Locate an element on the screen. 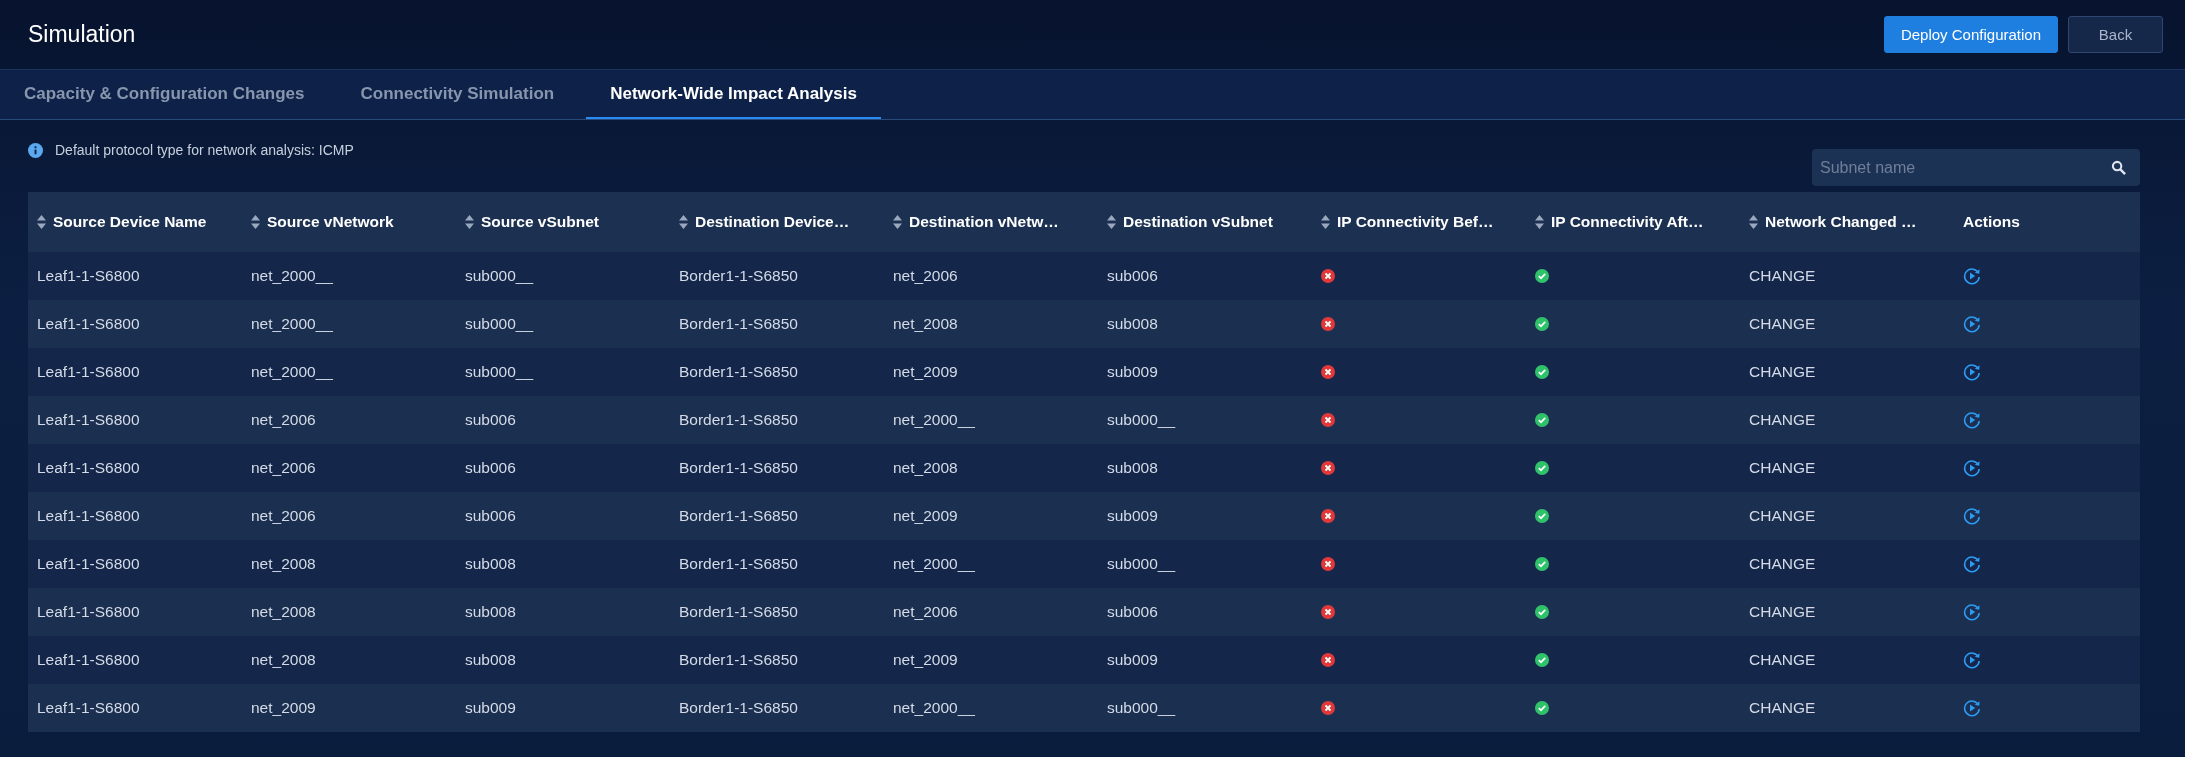 The image size is (2185, 757). search-icon is located at coordinates (2118, 167).